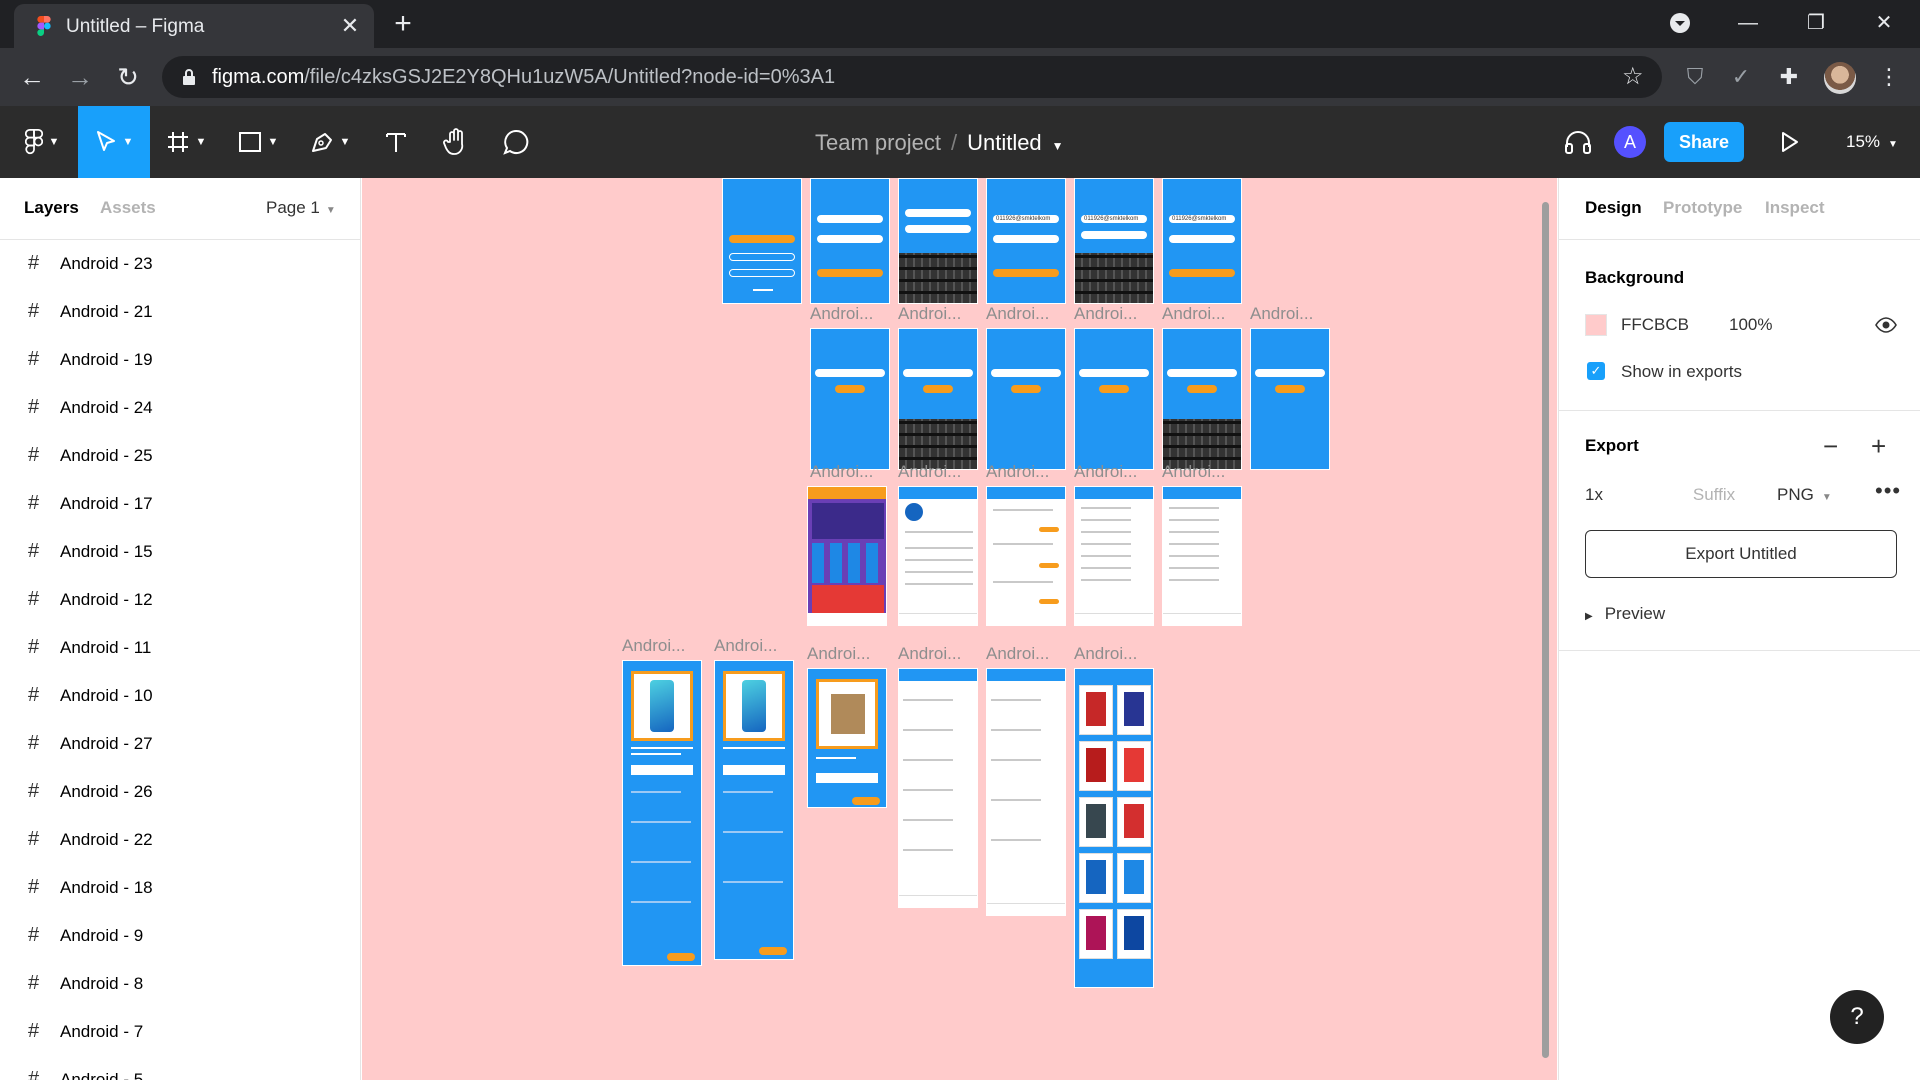  What do you see at coordinates (1695, 77) in the screenshot?
I see `extension-icon: ⛉` at bounding box center [1695, 77].